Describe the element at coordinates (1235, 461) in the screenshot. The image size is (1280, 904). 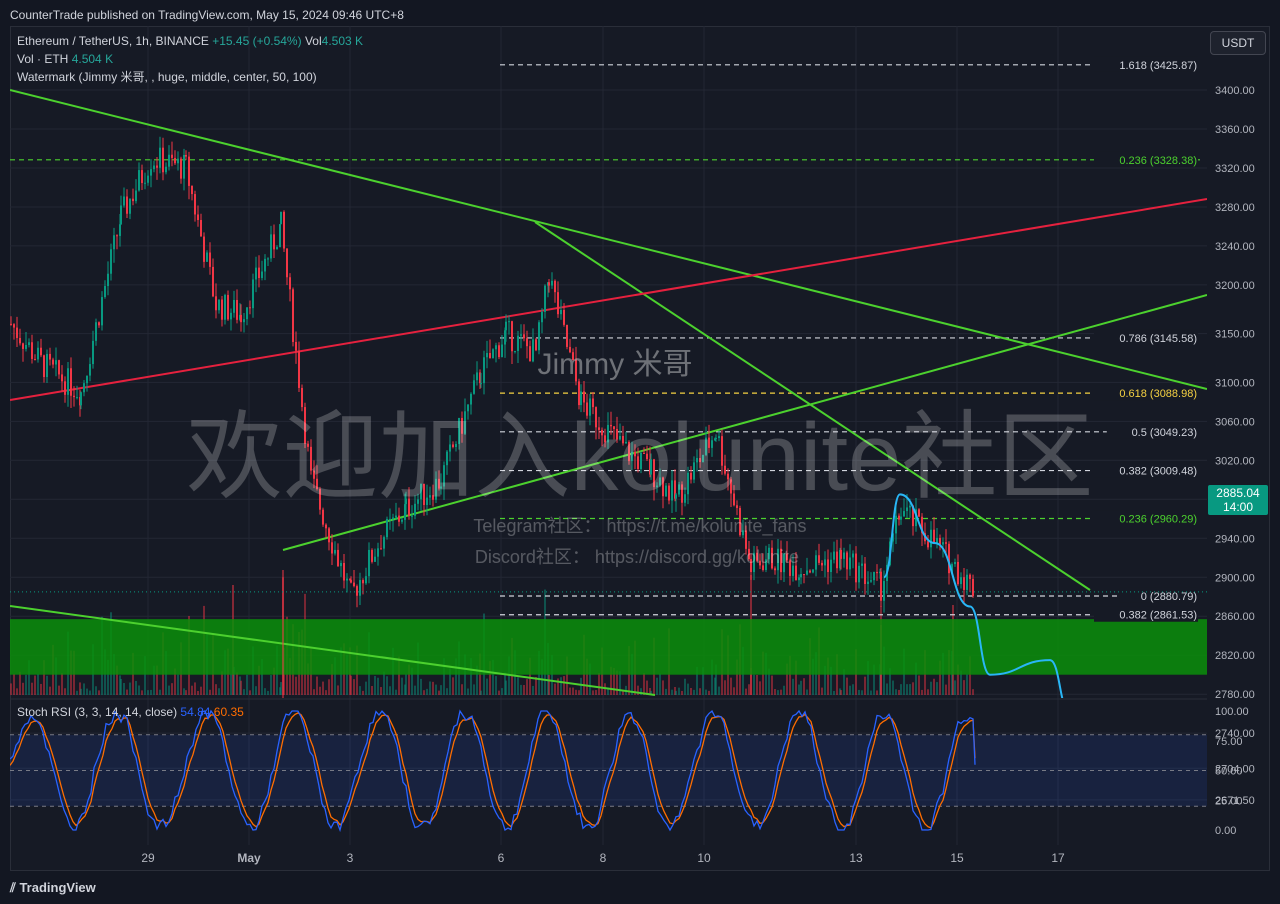
I see `price-tick-label: 3020.00` at that location.